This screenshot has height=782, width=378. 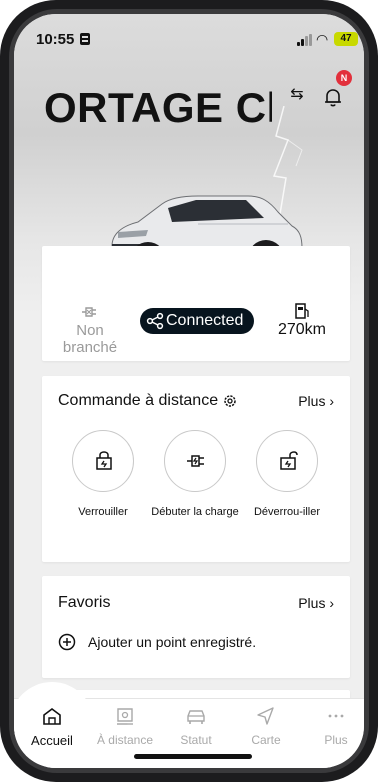 I want to click on add-saved-point-link: Ajouter un point enregistré., so click(x=172, y=642).